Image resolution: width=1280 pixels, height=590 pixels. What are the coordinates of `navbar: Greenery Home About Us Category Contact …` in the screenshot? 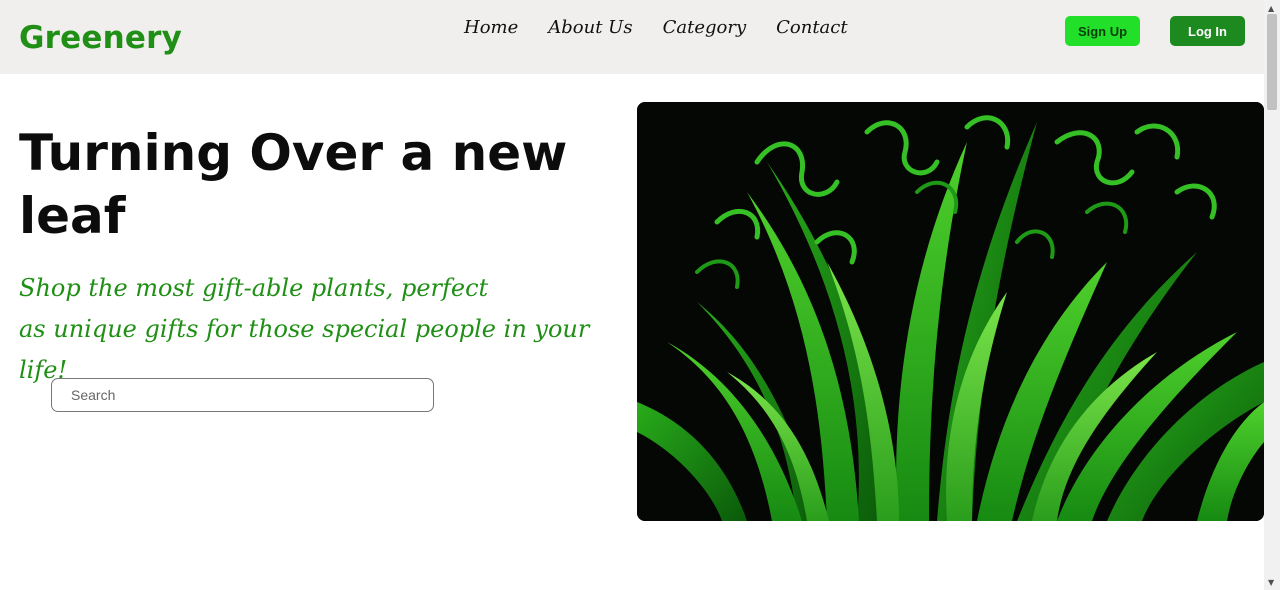 It's located at (632, 37).